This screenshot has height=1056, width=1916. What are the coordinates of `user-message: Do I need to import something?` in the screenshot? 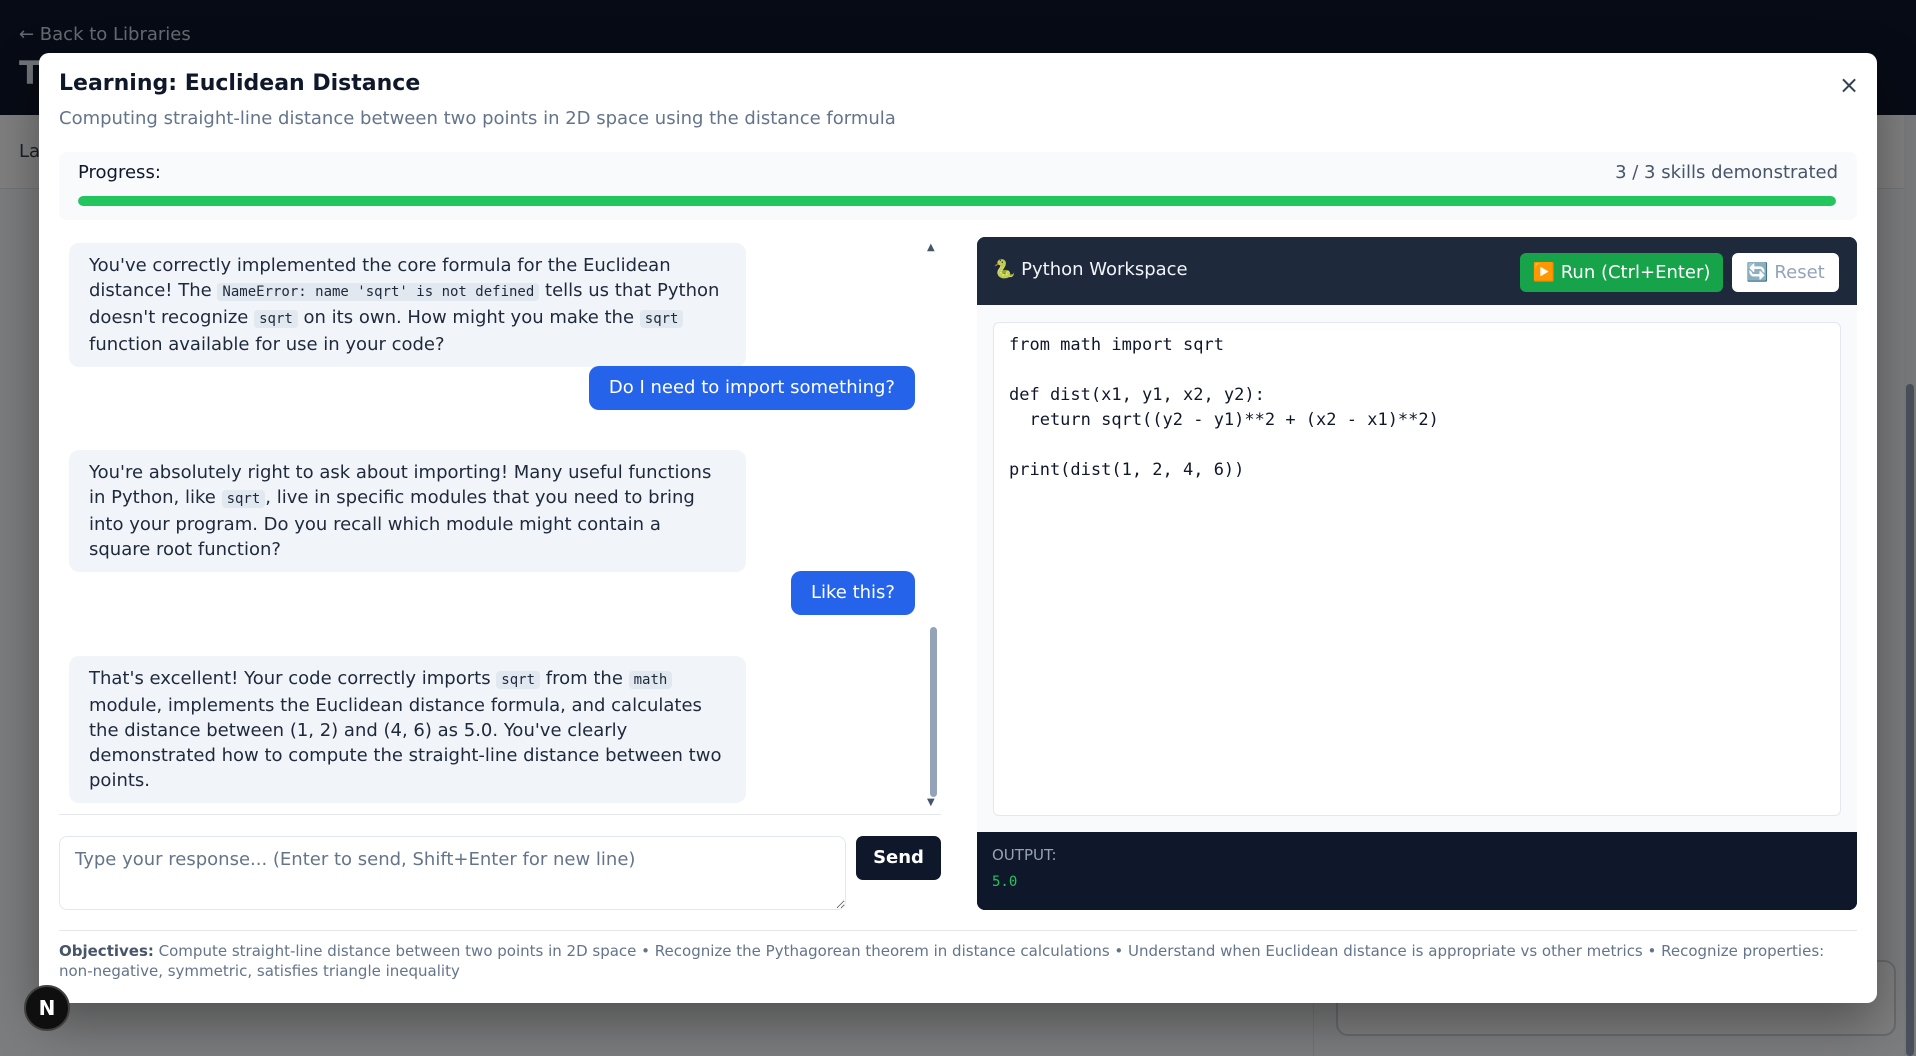 It's located at (751, 388).